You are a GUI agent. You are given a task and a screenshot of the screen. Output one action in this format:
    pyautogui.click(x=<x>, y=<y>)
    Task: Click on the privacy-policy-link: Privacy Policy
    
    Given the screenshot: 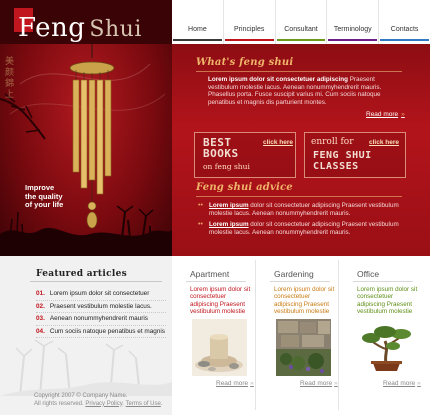 What is the action you would take?
    pyautogui.click(x=103, y=404)
    